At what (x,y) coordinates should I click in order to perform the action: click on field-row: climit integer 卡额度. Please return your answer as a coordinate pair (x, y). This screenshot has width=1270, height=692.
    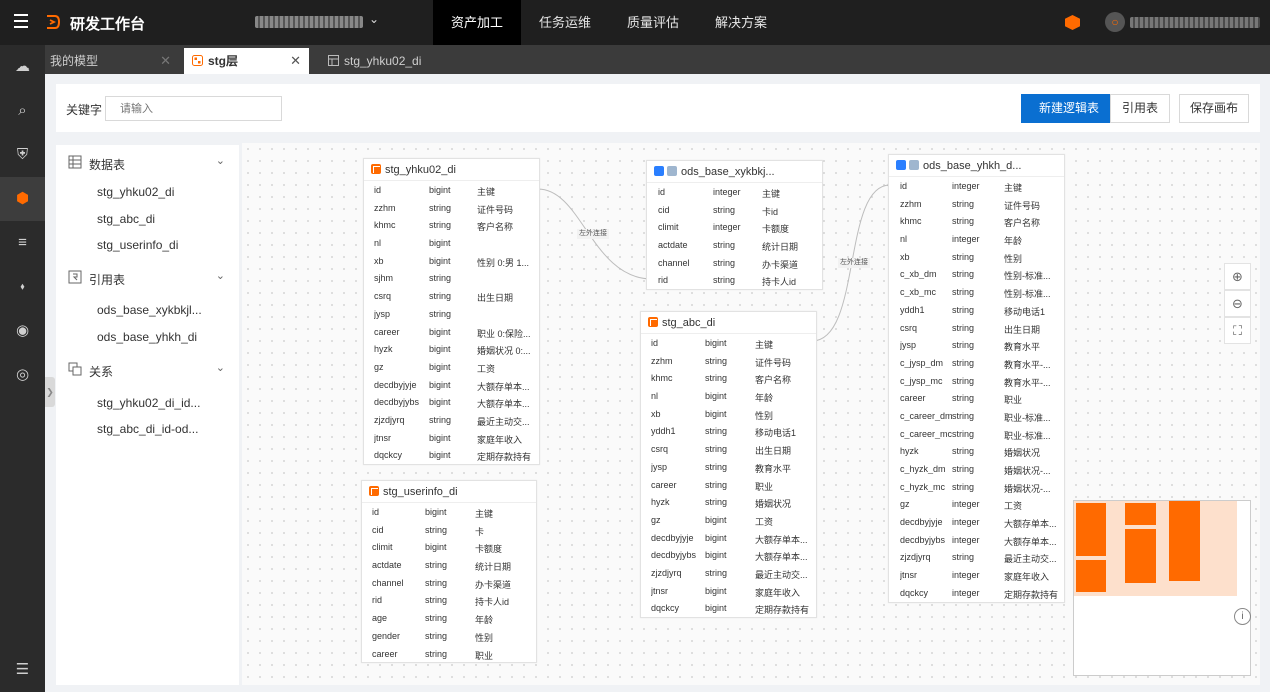
    Looking at the image, I should click on (734, 227).